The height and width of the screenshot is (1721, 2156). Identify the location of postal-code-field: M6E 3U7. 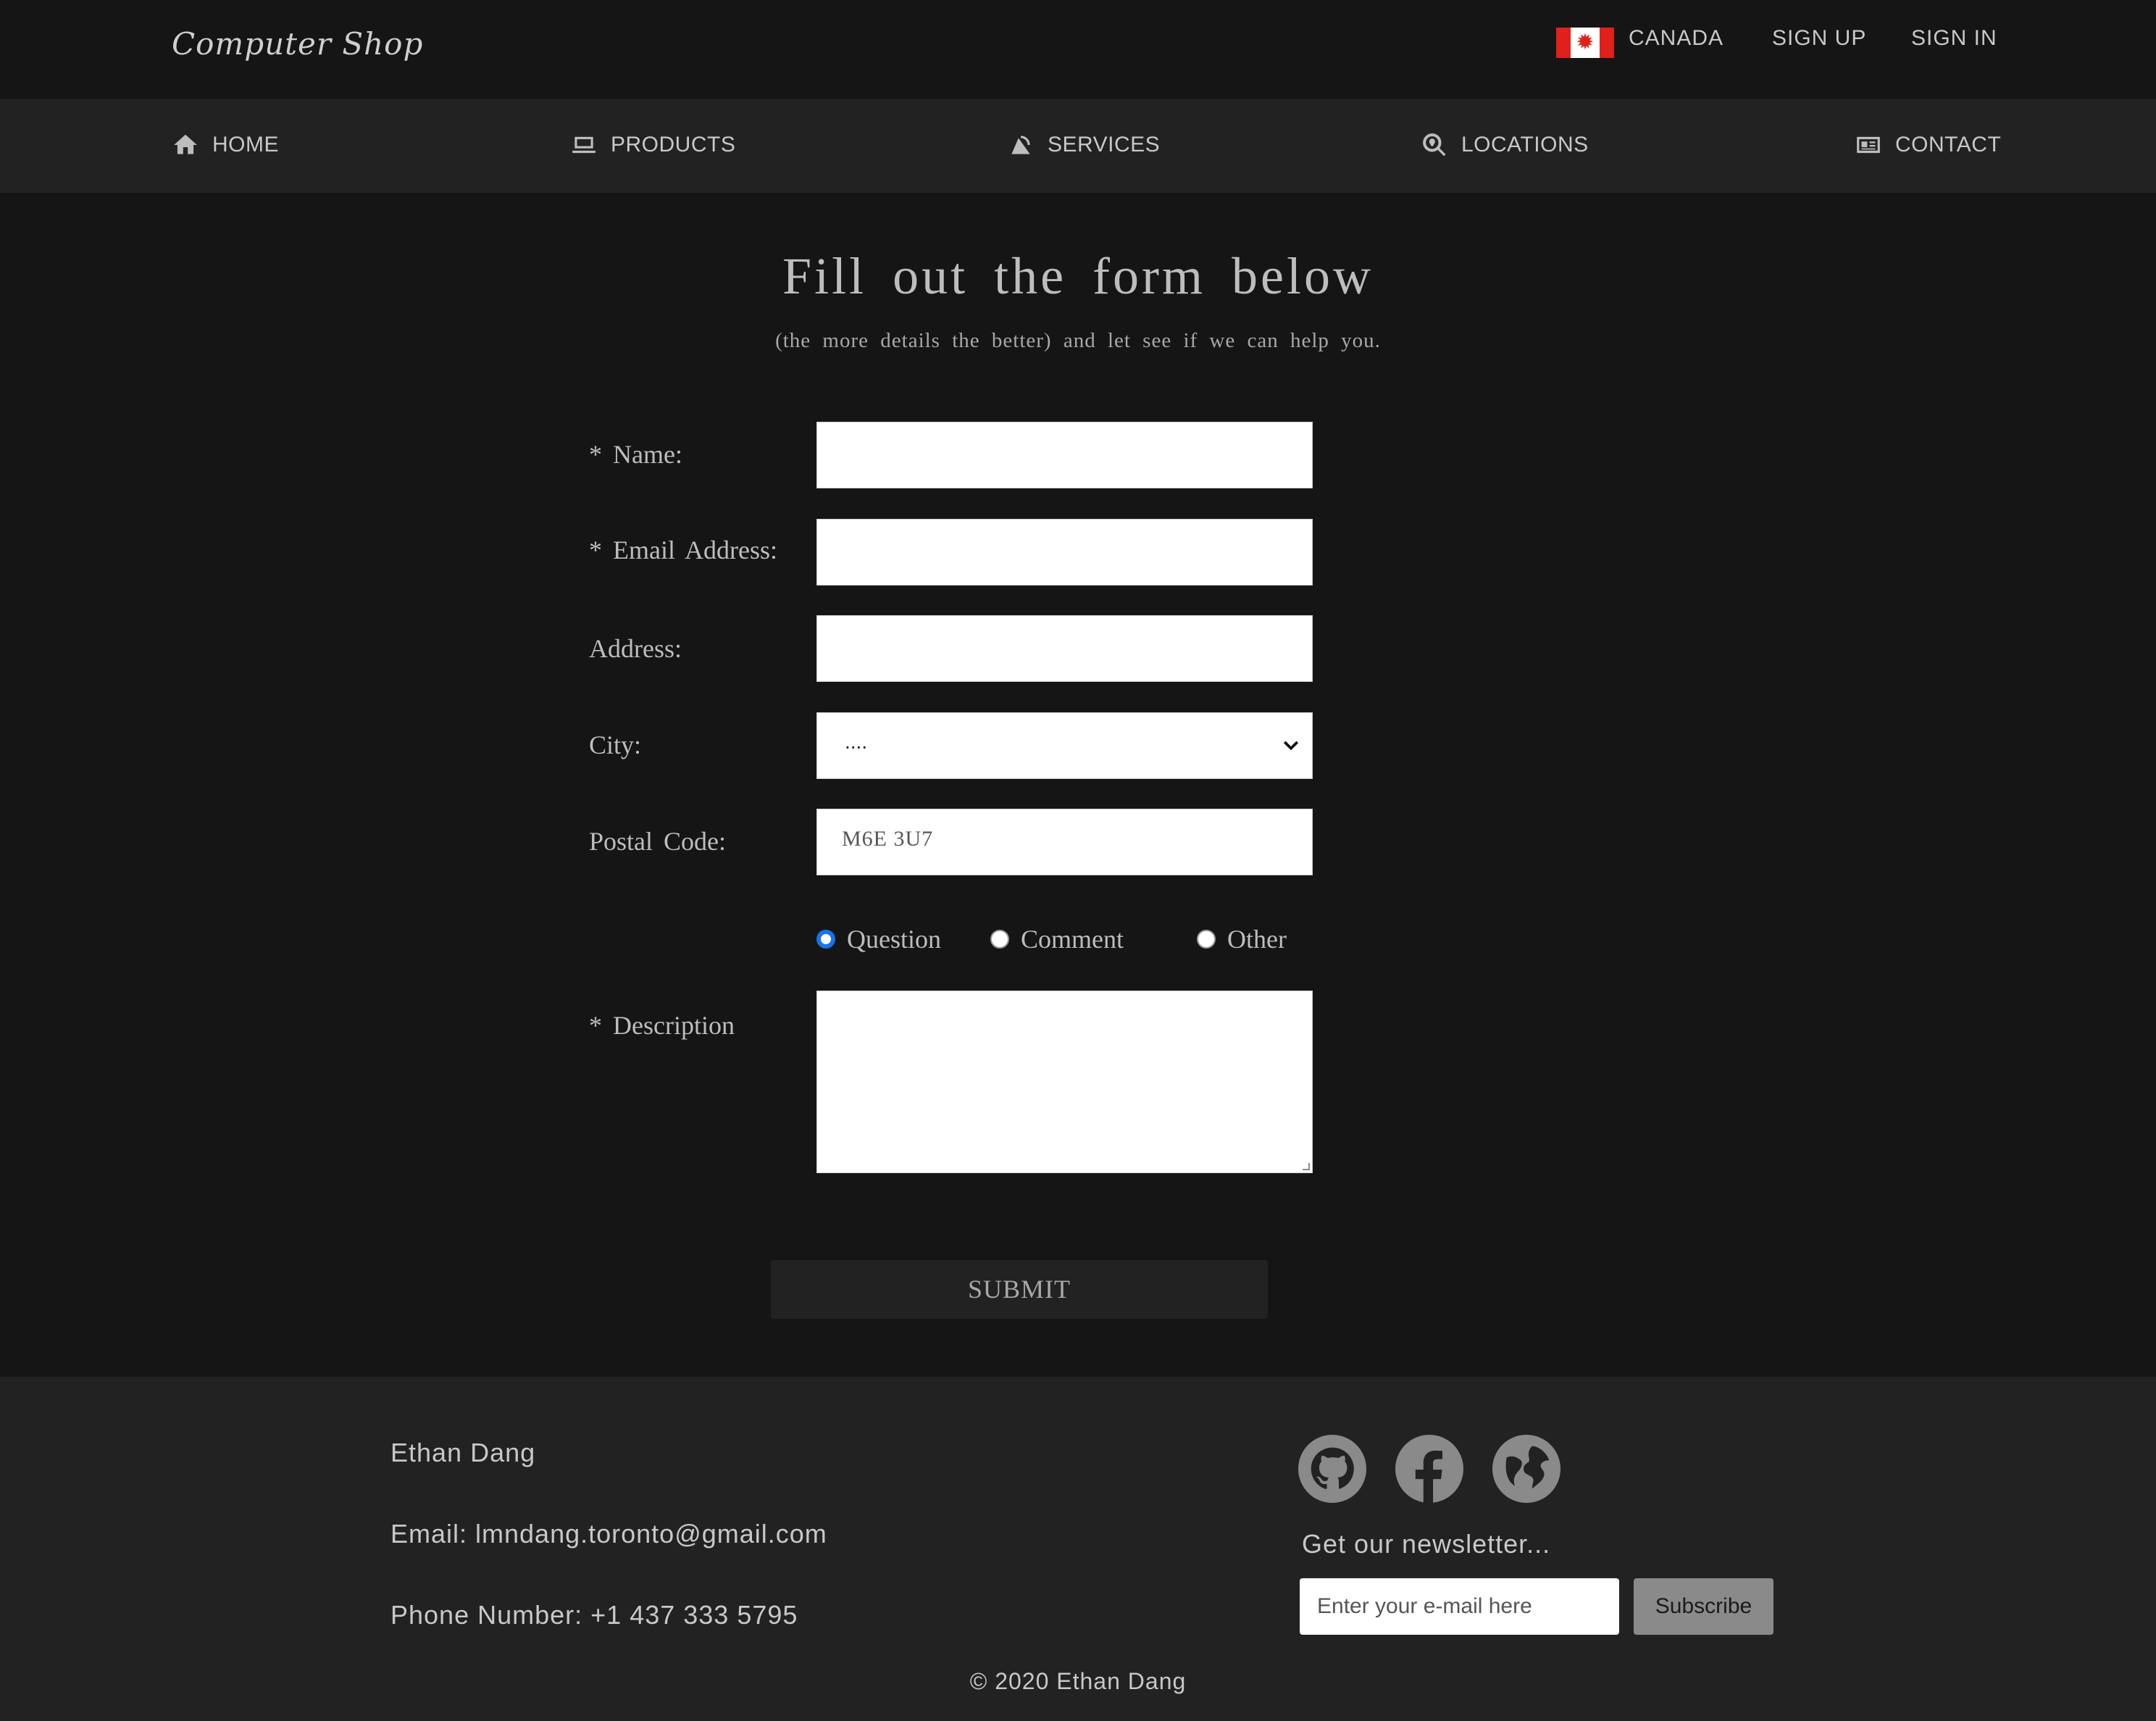
(1064, 842).